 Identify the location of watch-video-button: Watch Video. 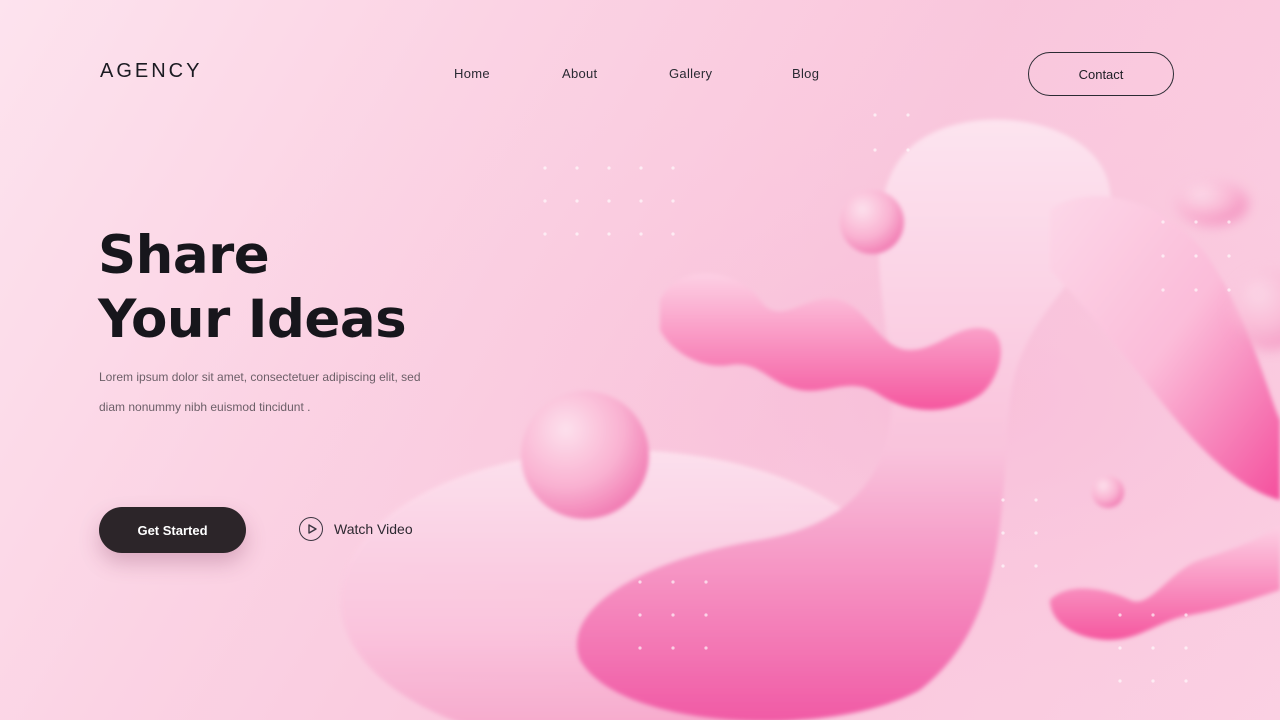
(356, 529).